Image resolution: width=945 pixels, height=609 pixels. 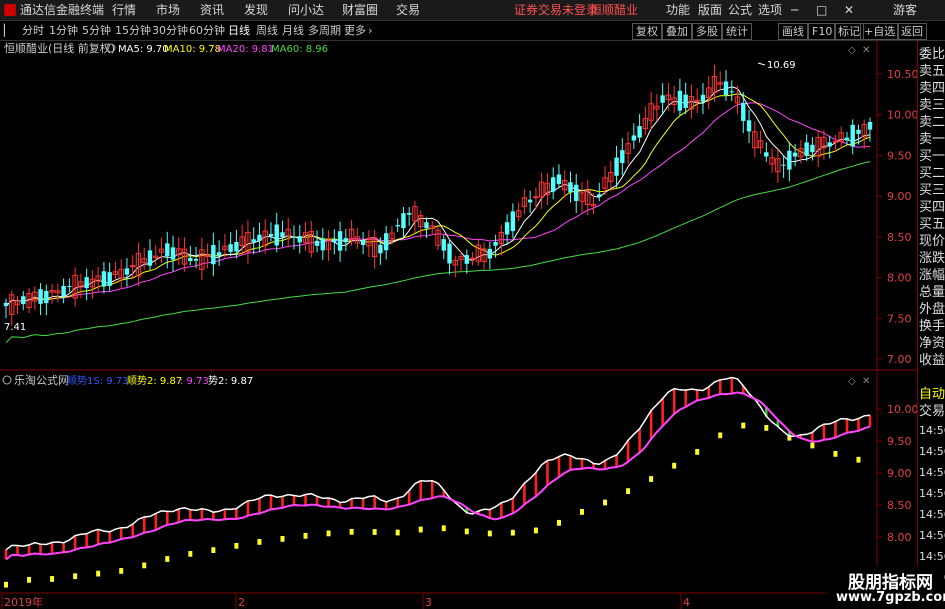 I want to click on menu-caifuquan: 财富圈, so click(x=360, y=10).